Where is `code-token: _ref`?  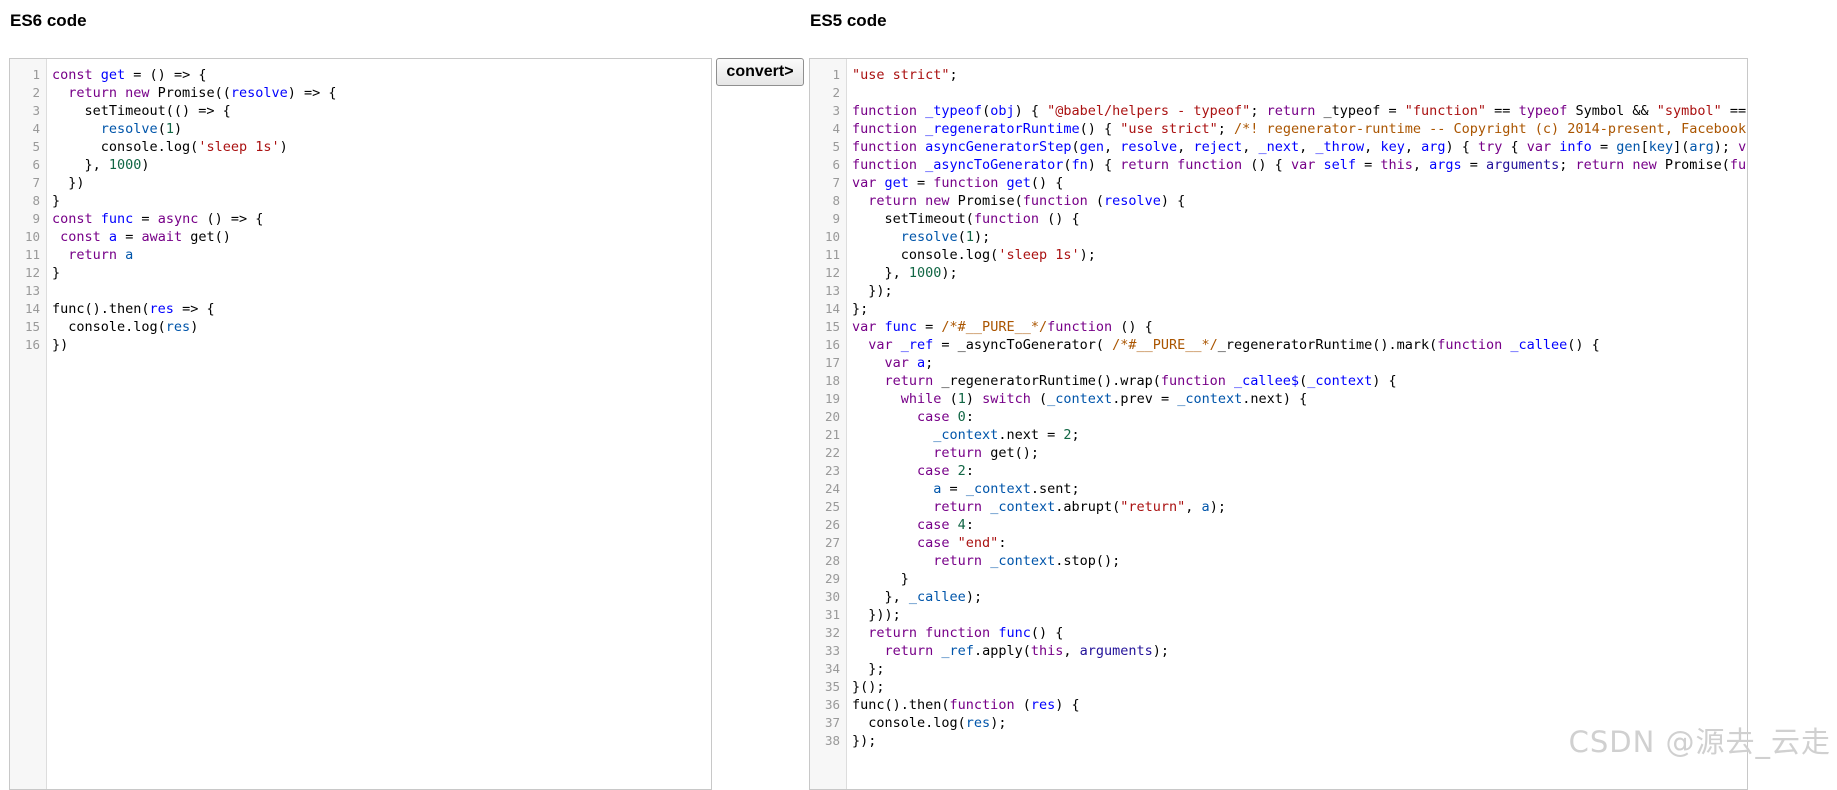 code-token: _ref is located at coordinates (917, 345).